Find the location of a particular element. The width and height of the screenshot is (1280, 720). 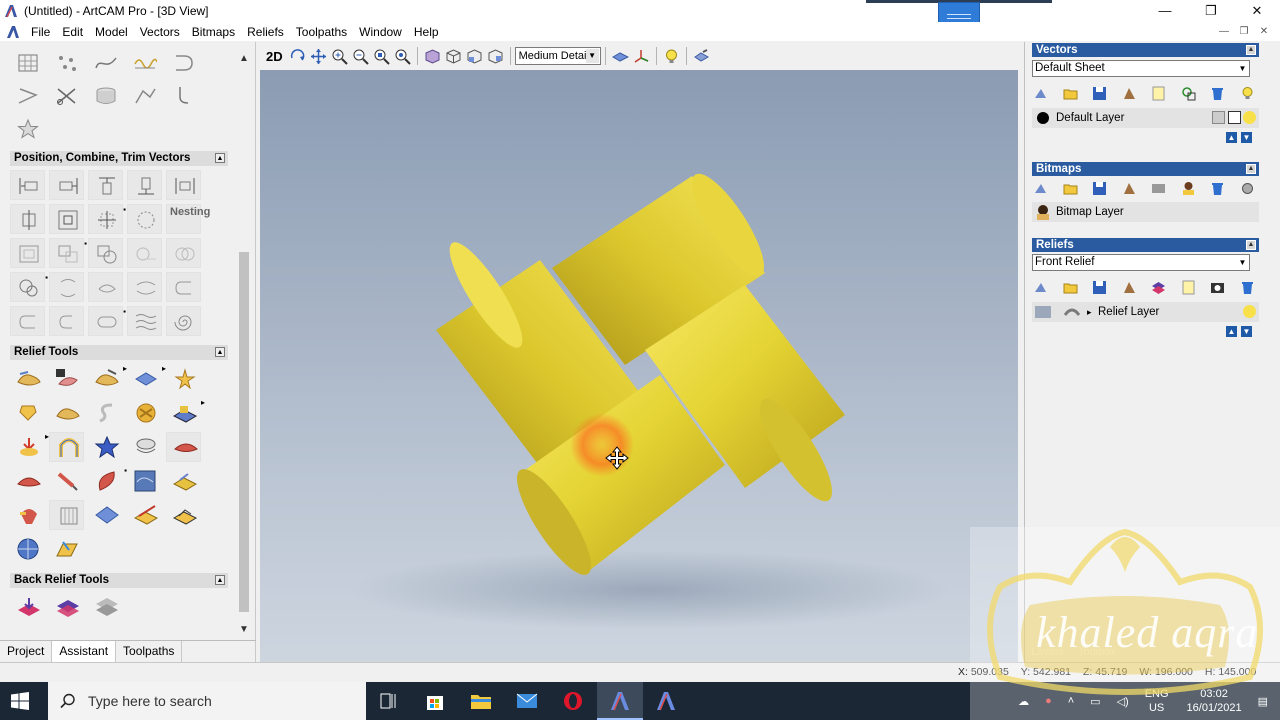

globe-relief-icon is located at coordinates (27, 549).